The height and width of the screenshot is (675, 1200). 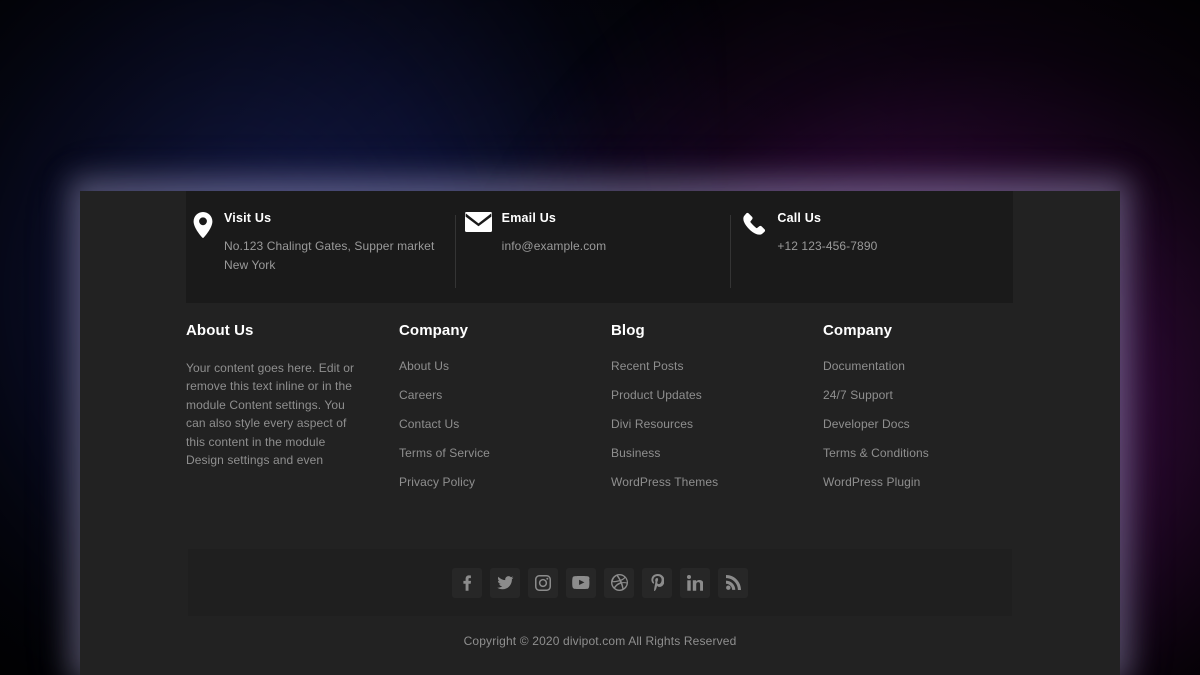 I want to click on list-item: 24/7 Support, so click(x=929, y=395).